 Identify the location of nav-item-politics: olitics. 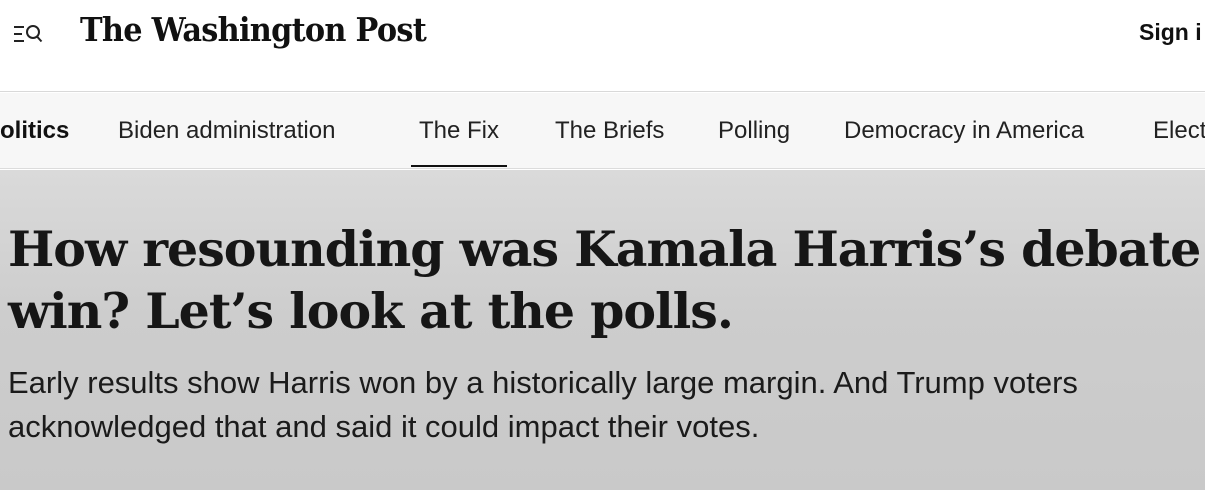
(34, 131).